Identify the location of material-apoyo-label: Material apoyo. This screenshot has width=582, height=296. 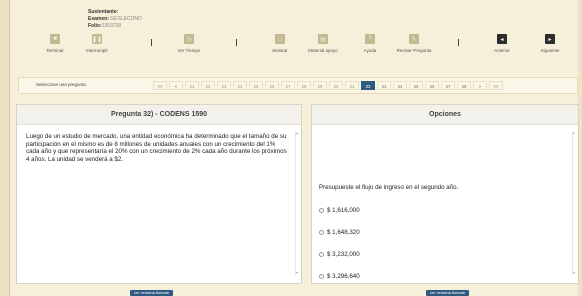
(323, 50).